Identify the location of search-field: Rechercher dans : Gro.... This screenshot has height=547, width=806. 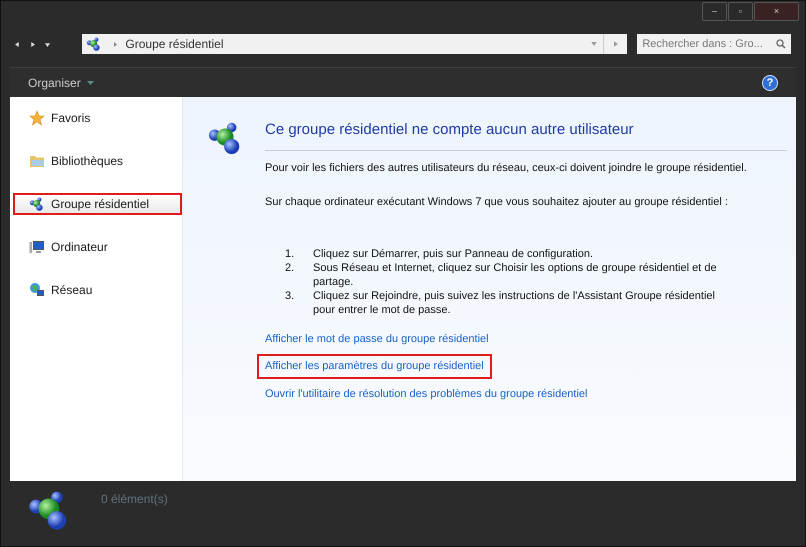
(714, 44).